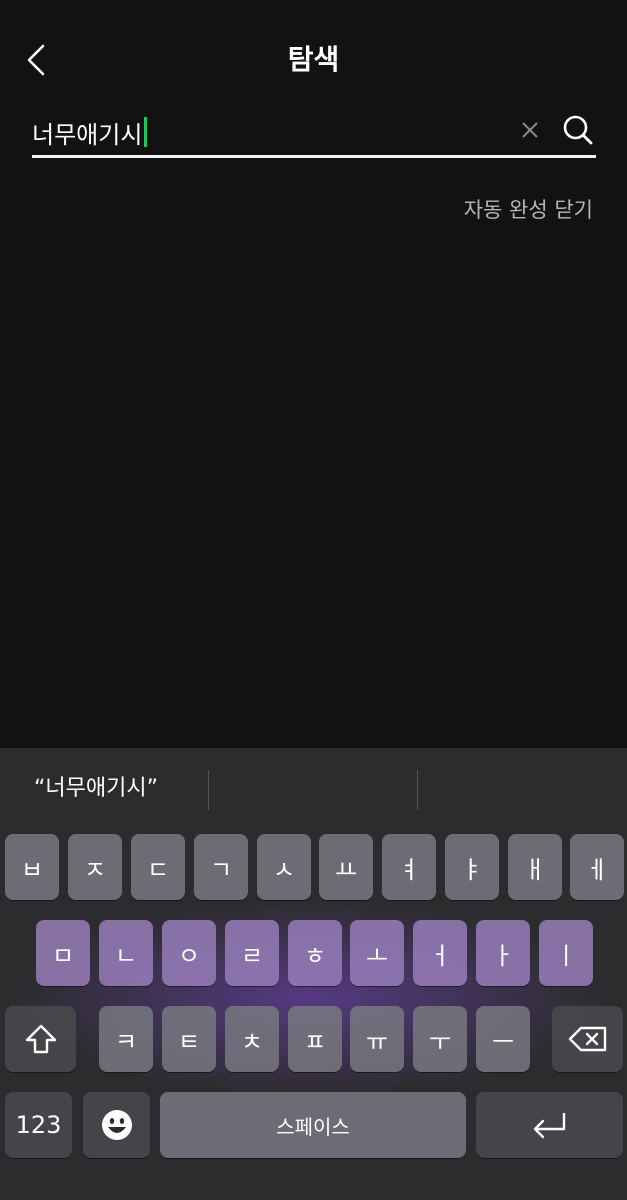 The image size is (627, 1200). I want to click on clear-button, so click(530, 130).